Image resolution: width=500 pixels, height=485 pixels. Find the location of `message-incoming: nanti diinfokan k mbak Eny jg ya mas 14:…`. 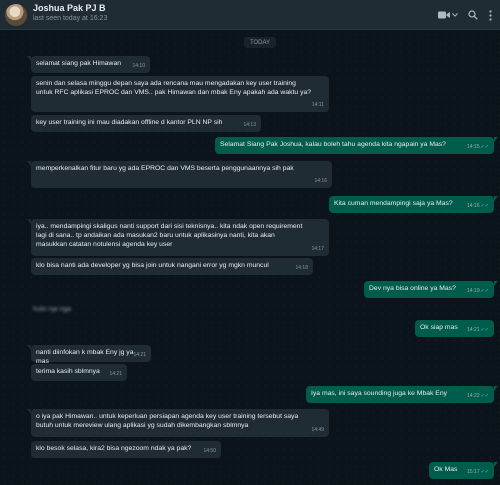

message-incoming: nanti diinfokan k mbak Eny jg ya mas 14:… is located at coordinates (89, 355).